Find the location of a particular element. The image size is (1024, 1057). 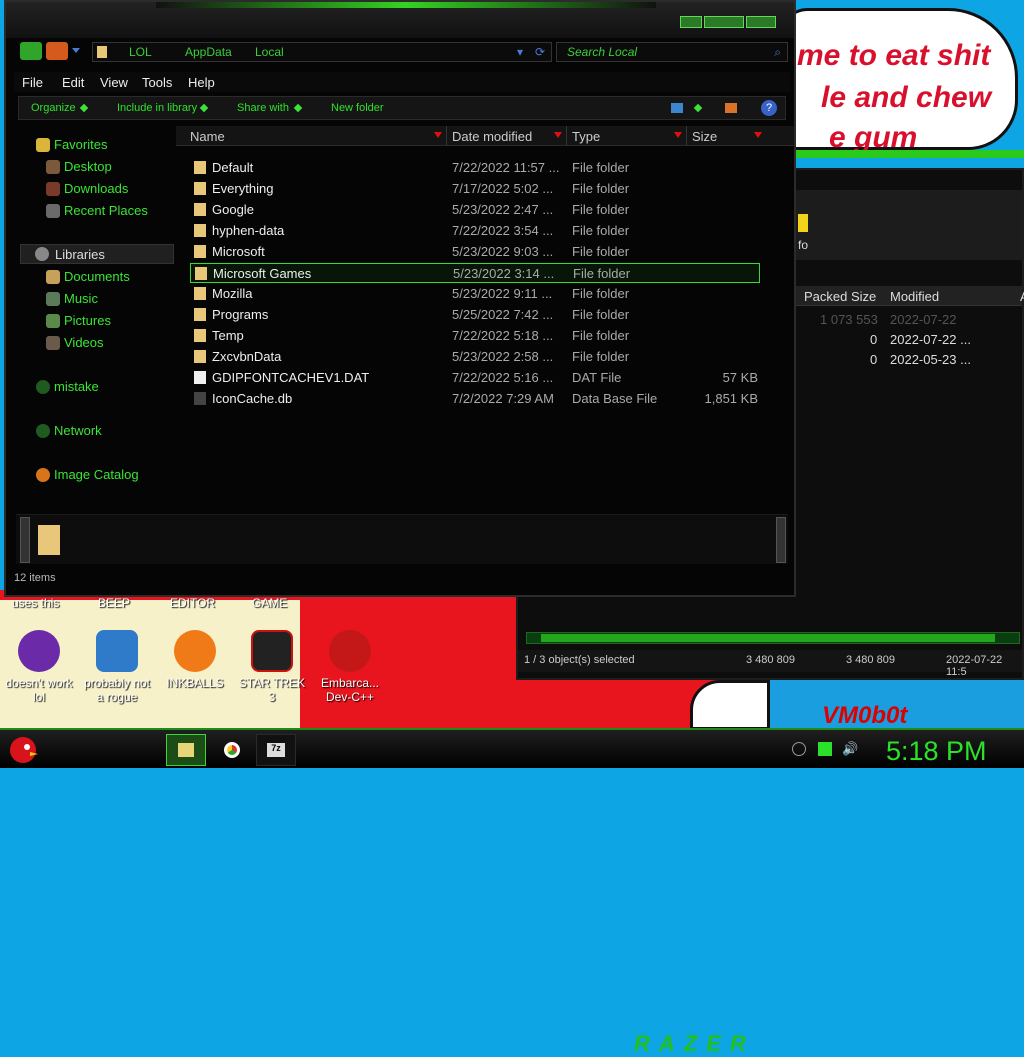

file-row: ZxcvbnData 5/23/2022 2:58 ... File folder is located at coordinates (475, 357).